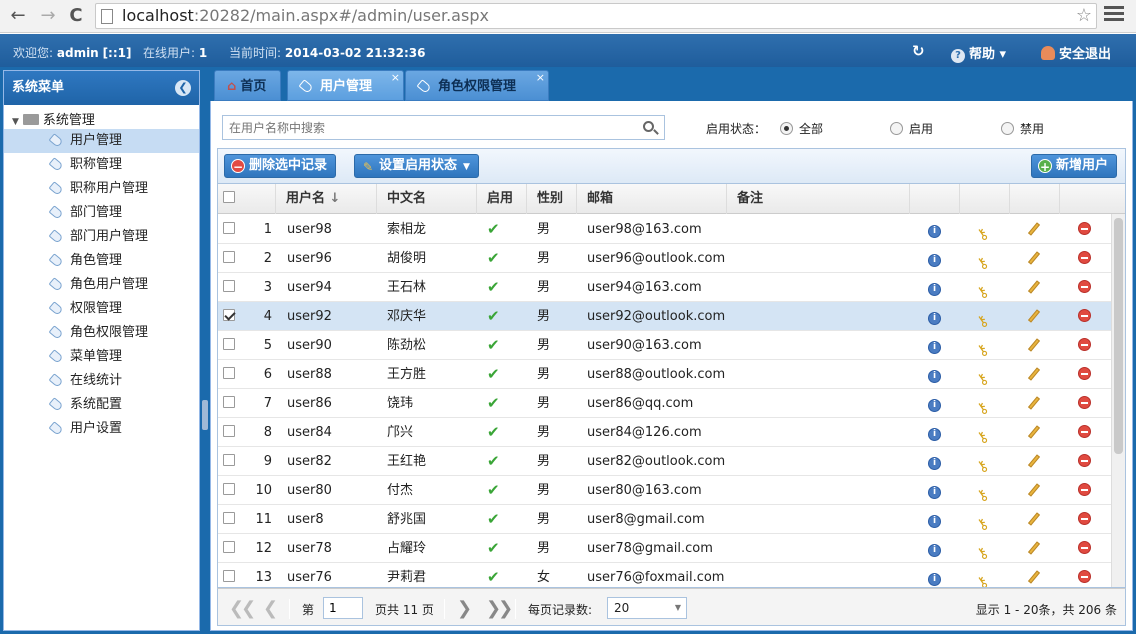 This screenshot has height=634, width=1136. I want to click on browser-menu-icon, so click(1114, 16).